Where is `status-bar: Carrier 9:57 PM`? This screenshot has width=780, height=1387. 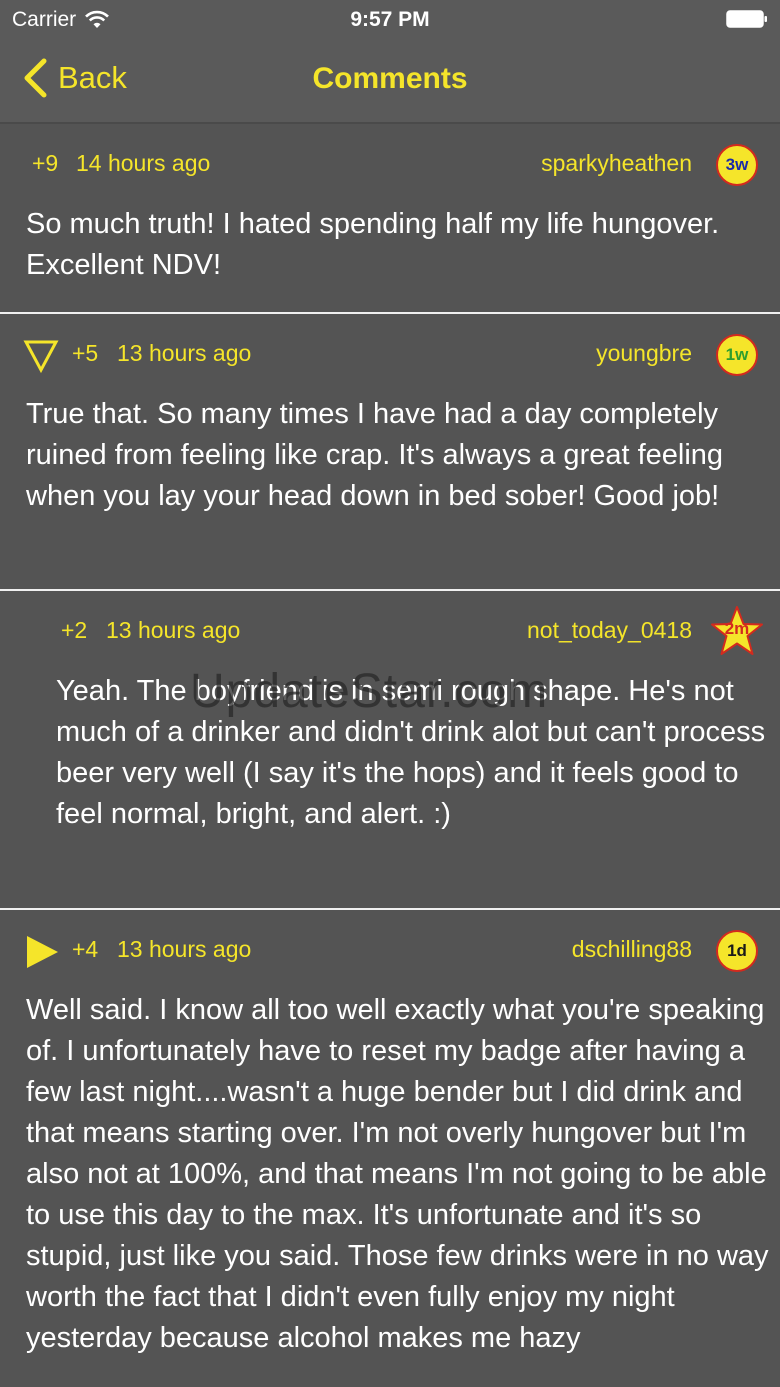 status-bar: Carrier 9:57 PM is located at coordinates (390, 20).